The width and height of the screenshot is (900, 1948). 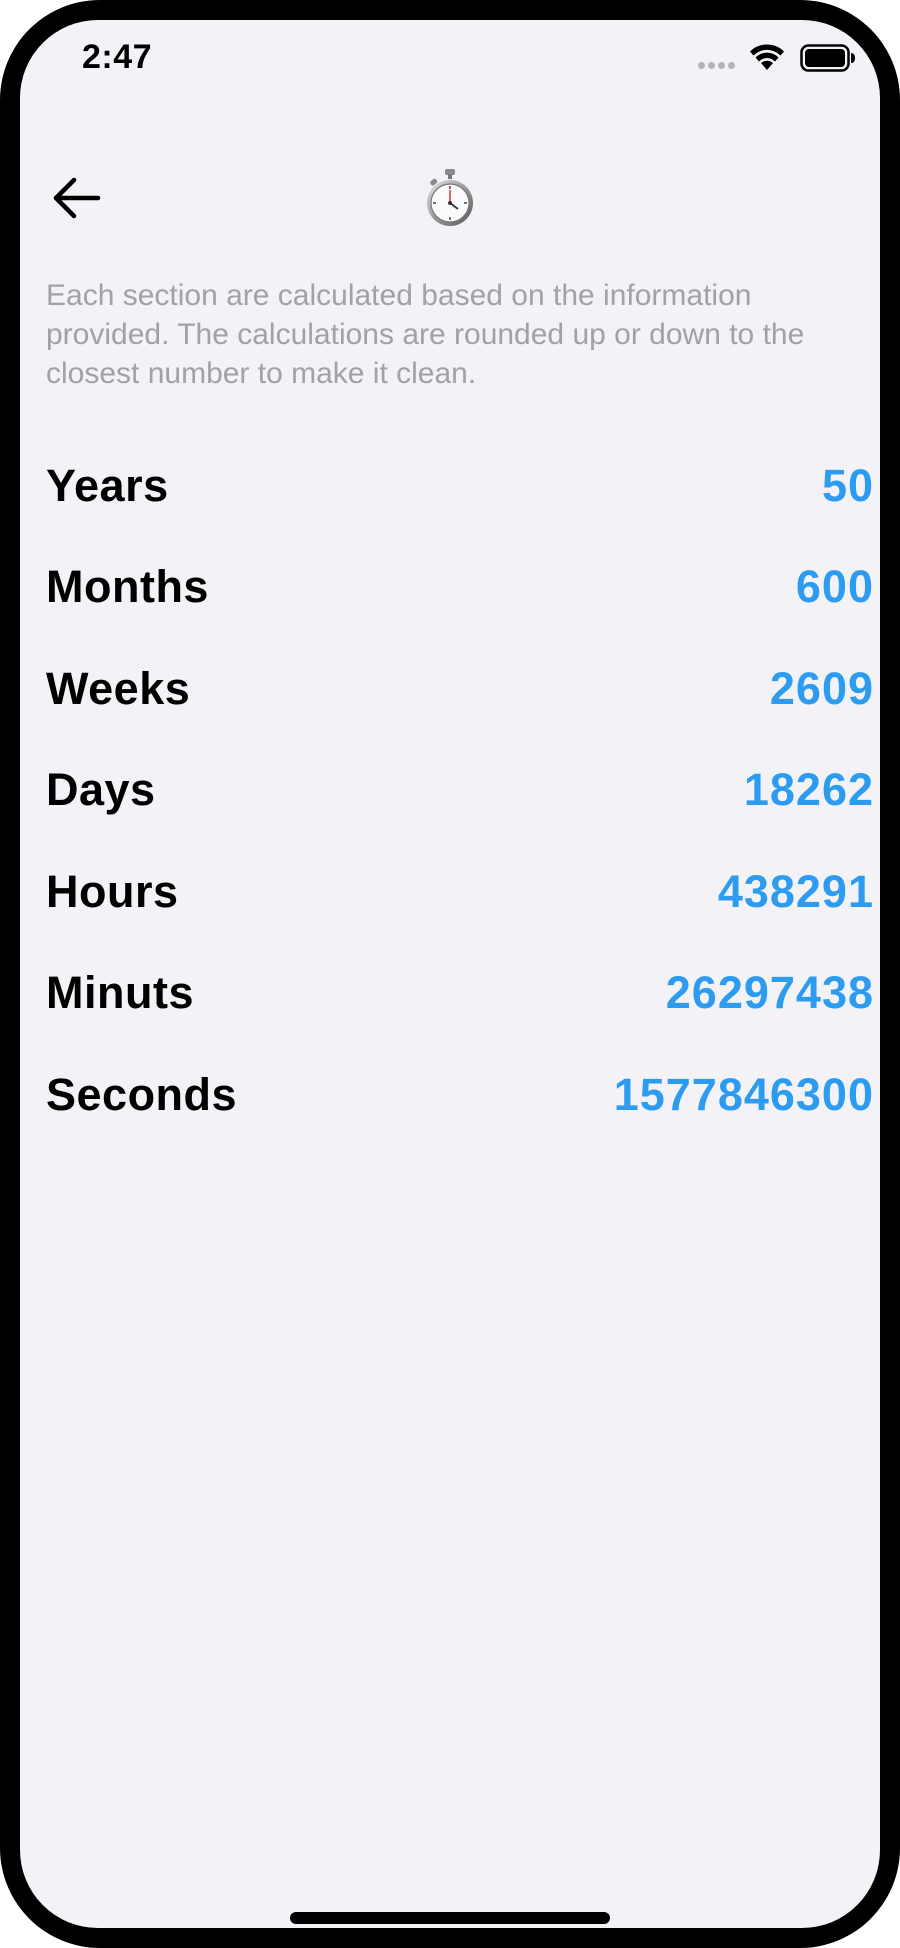 What do you see at coordinates (450, 1918) in the screenshot?
I see `home-indicator` at bounding box center [450, 1918].